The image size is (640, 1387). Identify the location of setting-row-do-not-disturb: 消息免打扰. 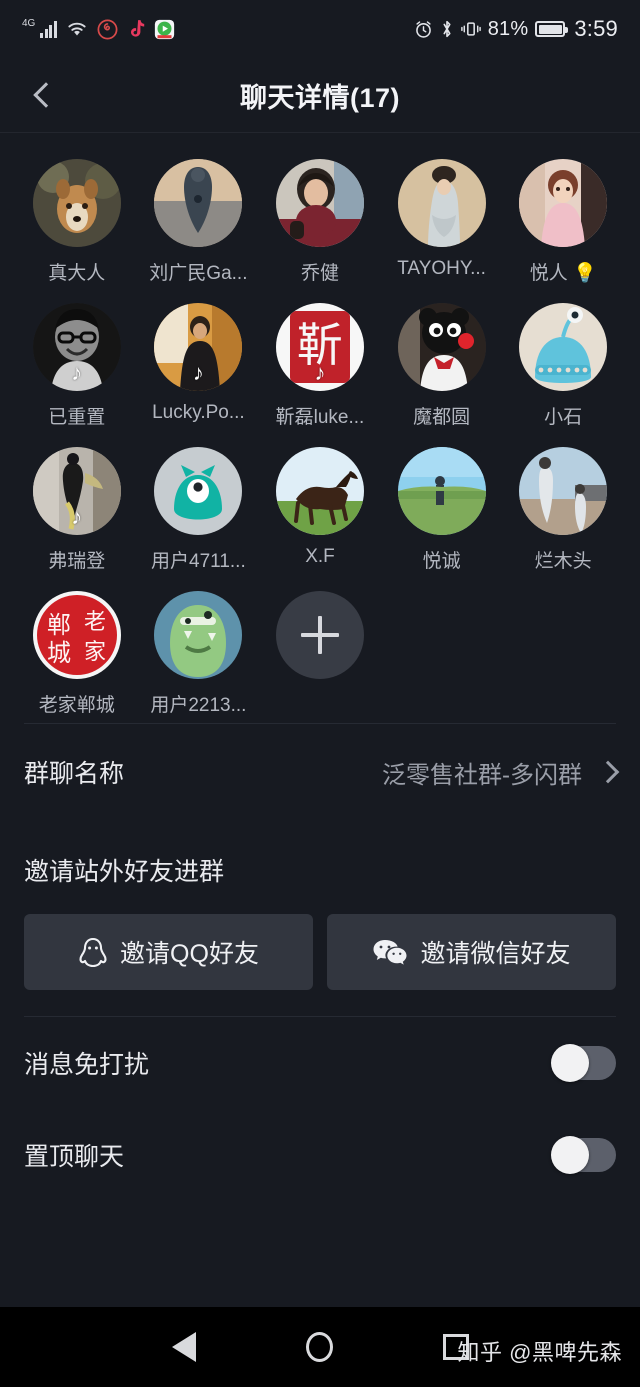
(320, 1063).